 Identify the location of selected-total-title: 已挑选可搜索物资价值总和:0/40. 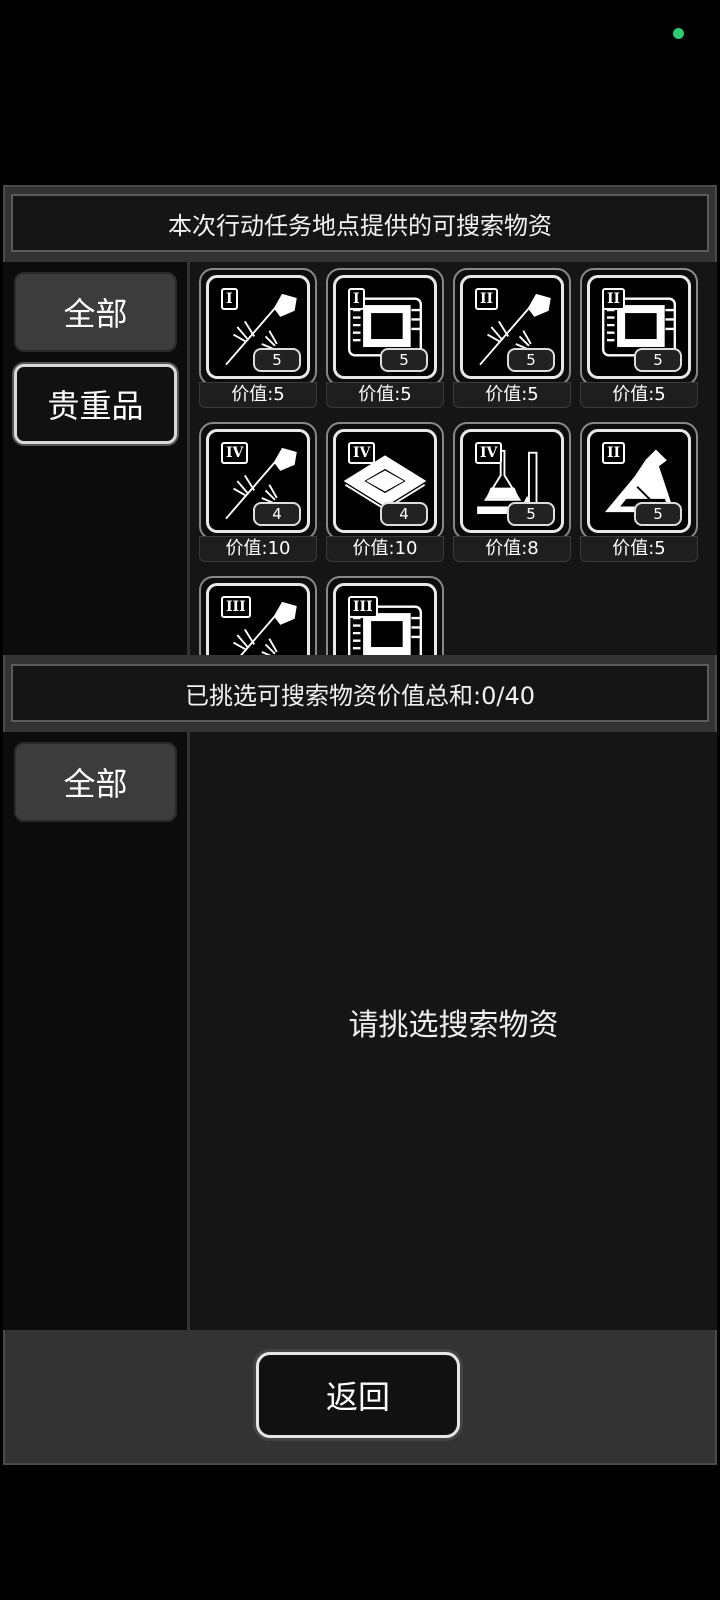
(360, 693).